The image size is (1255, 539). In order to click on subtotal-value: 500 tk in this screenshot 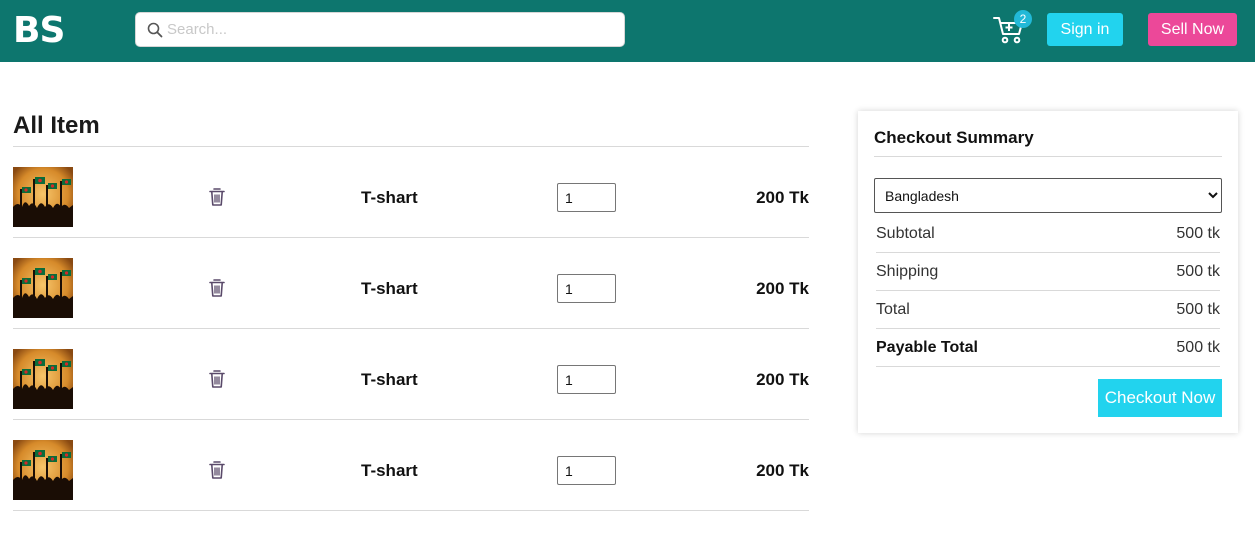, I will do `click(1198, 233)`.